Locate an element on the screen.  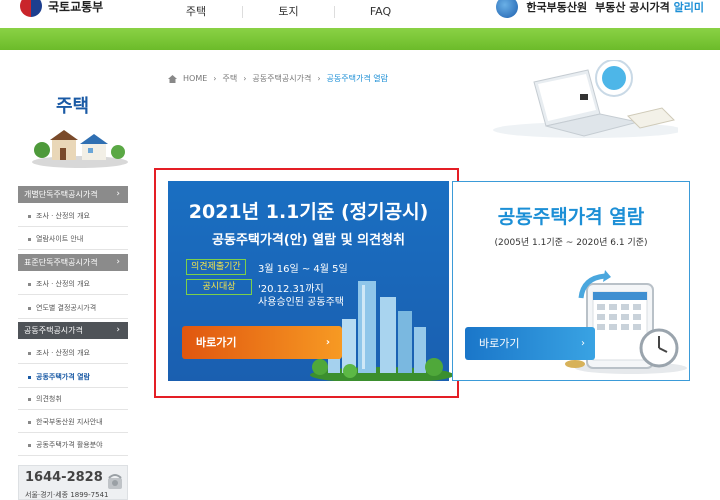
notice-subtitle: 공동주택가격(안) 열람 및 의견청취 is located at coordinates (308, 240).